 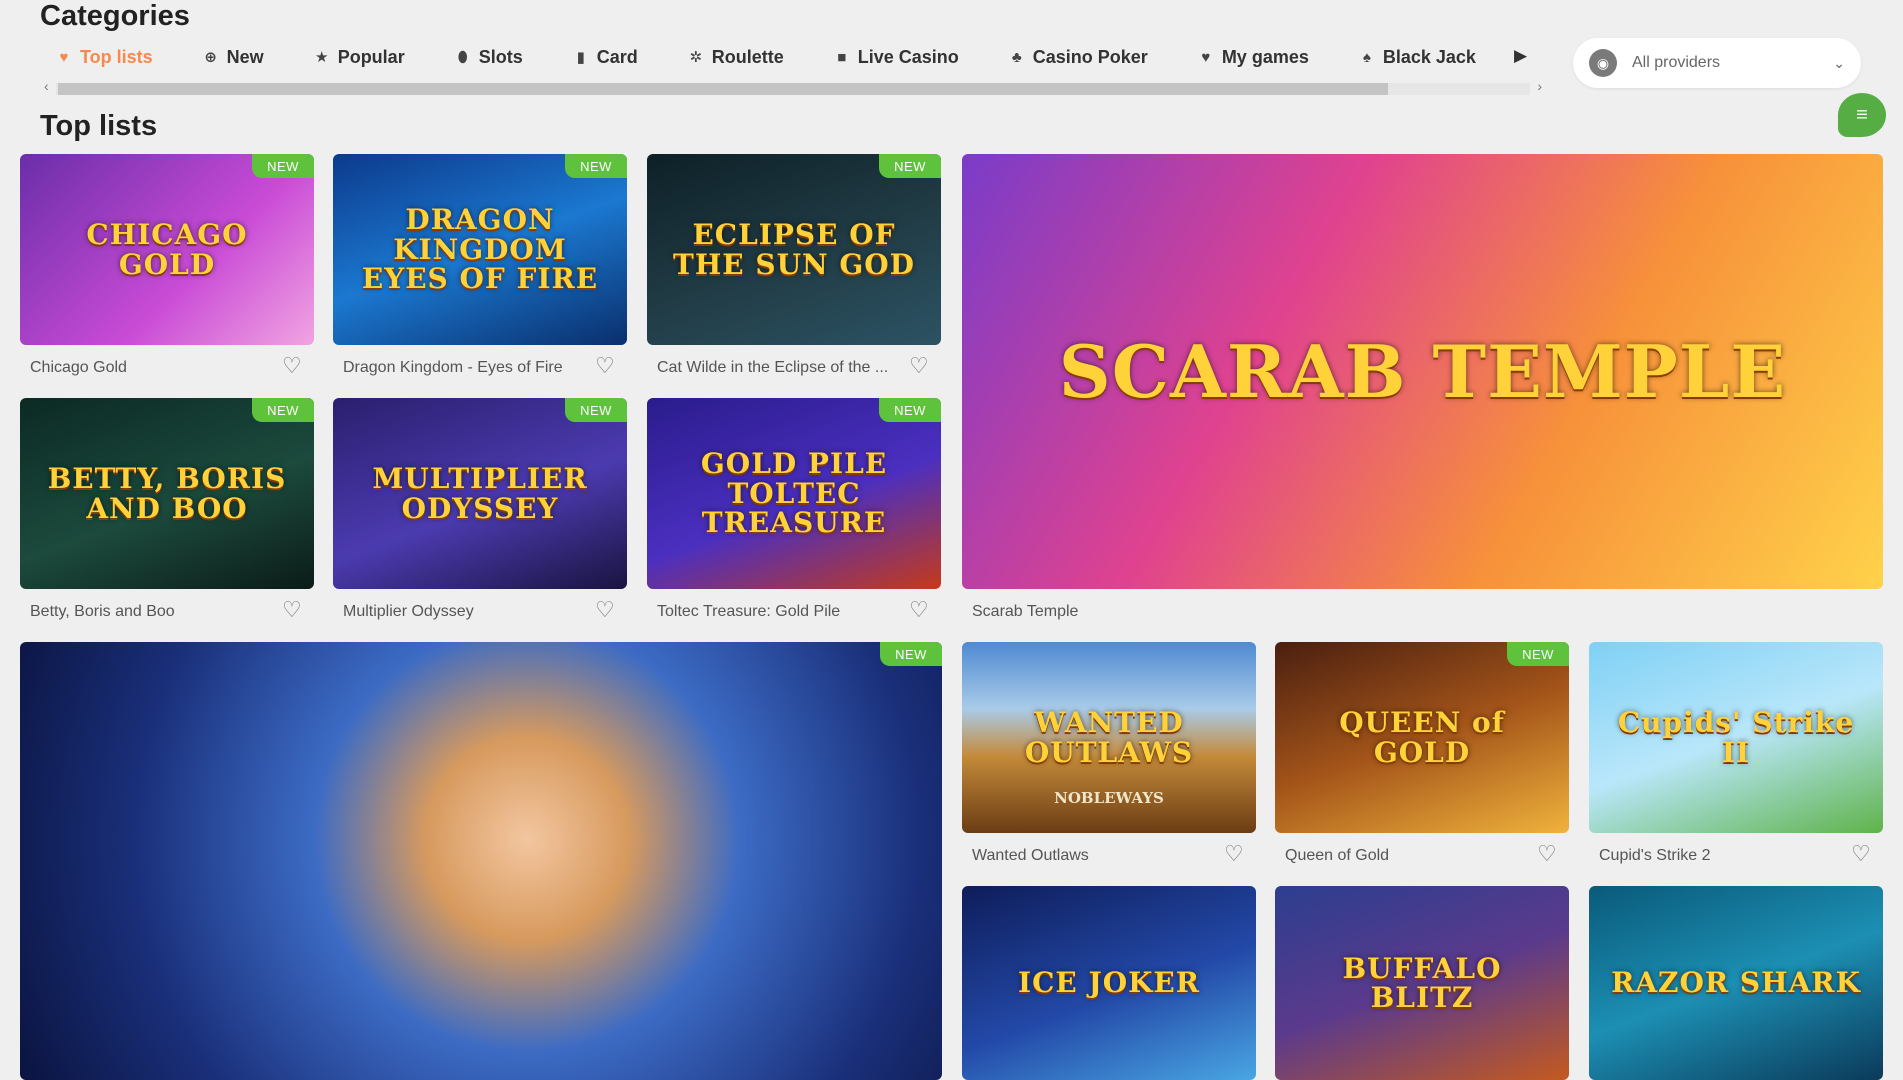 I want to click on game-card: ICE JOKER, so click(x=1109, y=983).